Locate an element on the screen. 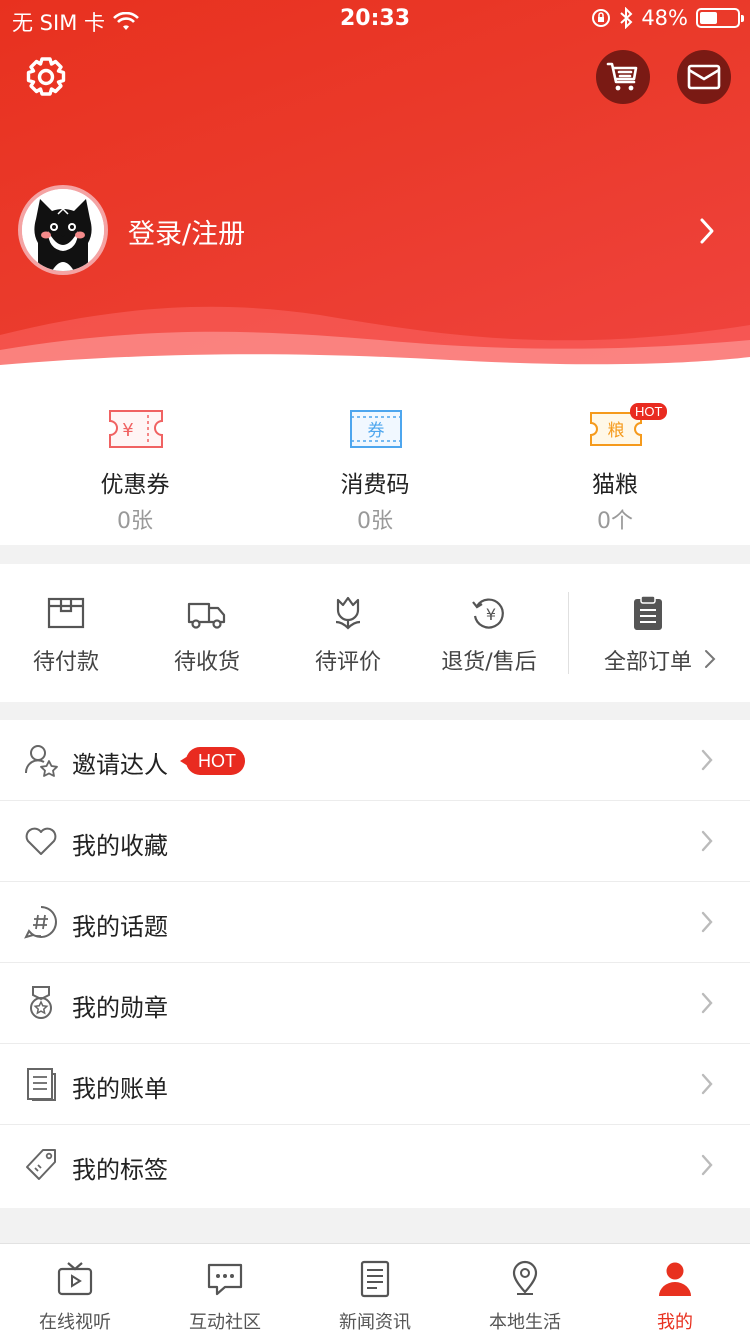 Image resolution: width=750 pixels, height=1333 pixels. tab-label: 我的 is located at coordinates (675, 1322).